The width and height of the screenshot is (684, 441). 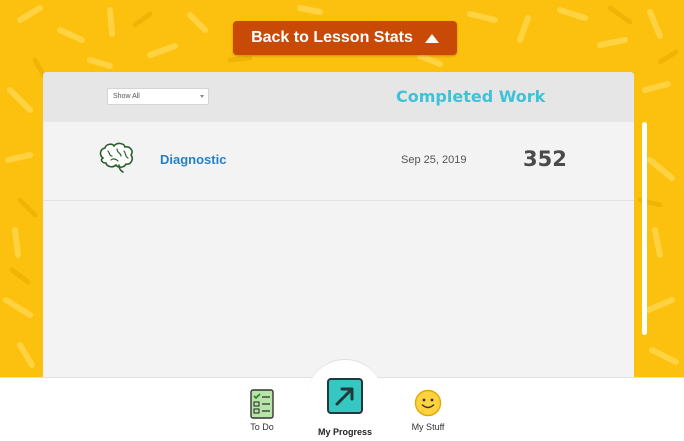 I want to click on chevron-down-icon, so click(x=202, y=96).